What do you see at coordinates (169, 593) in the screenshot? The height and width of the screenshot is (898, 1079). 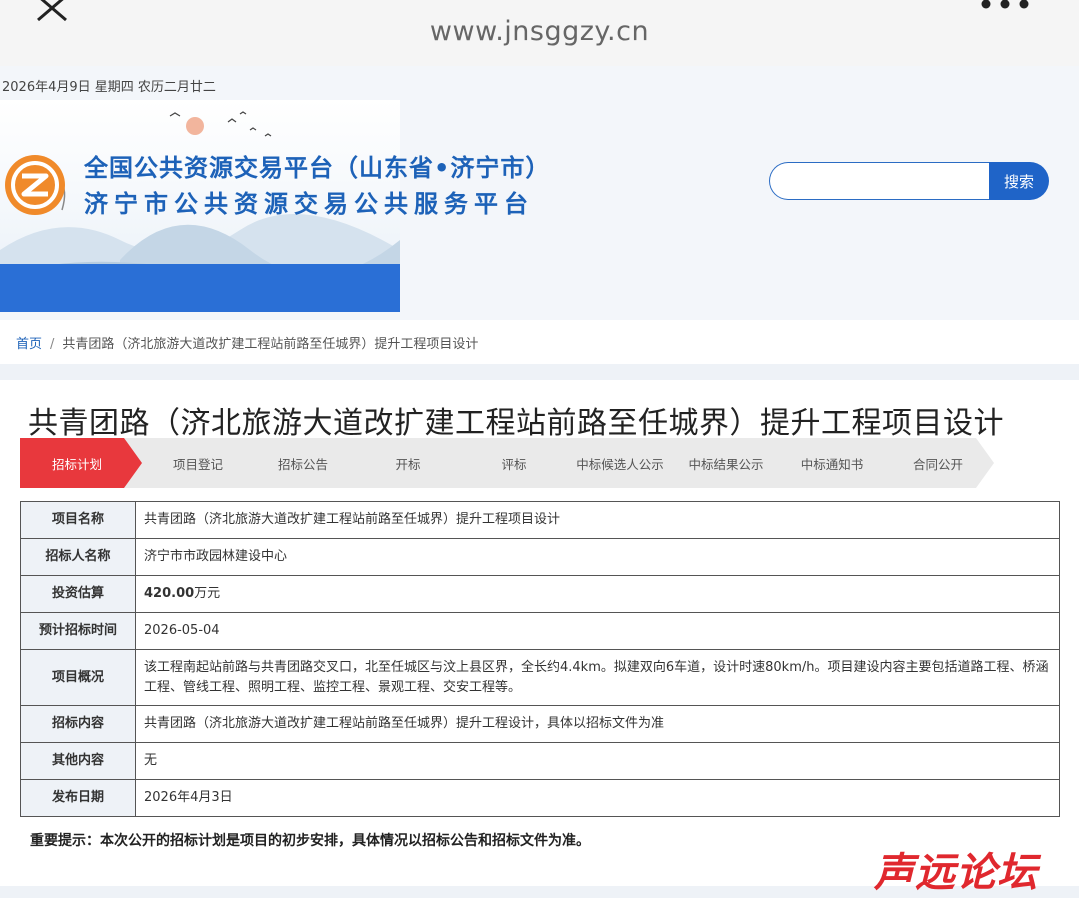 I see `investment-amount: 420.00` at bounding box center [169, 593].